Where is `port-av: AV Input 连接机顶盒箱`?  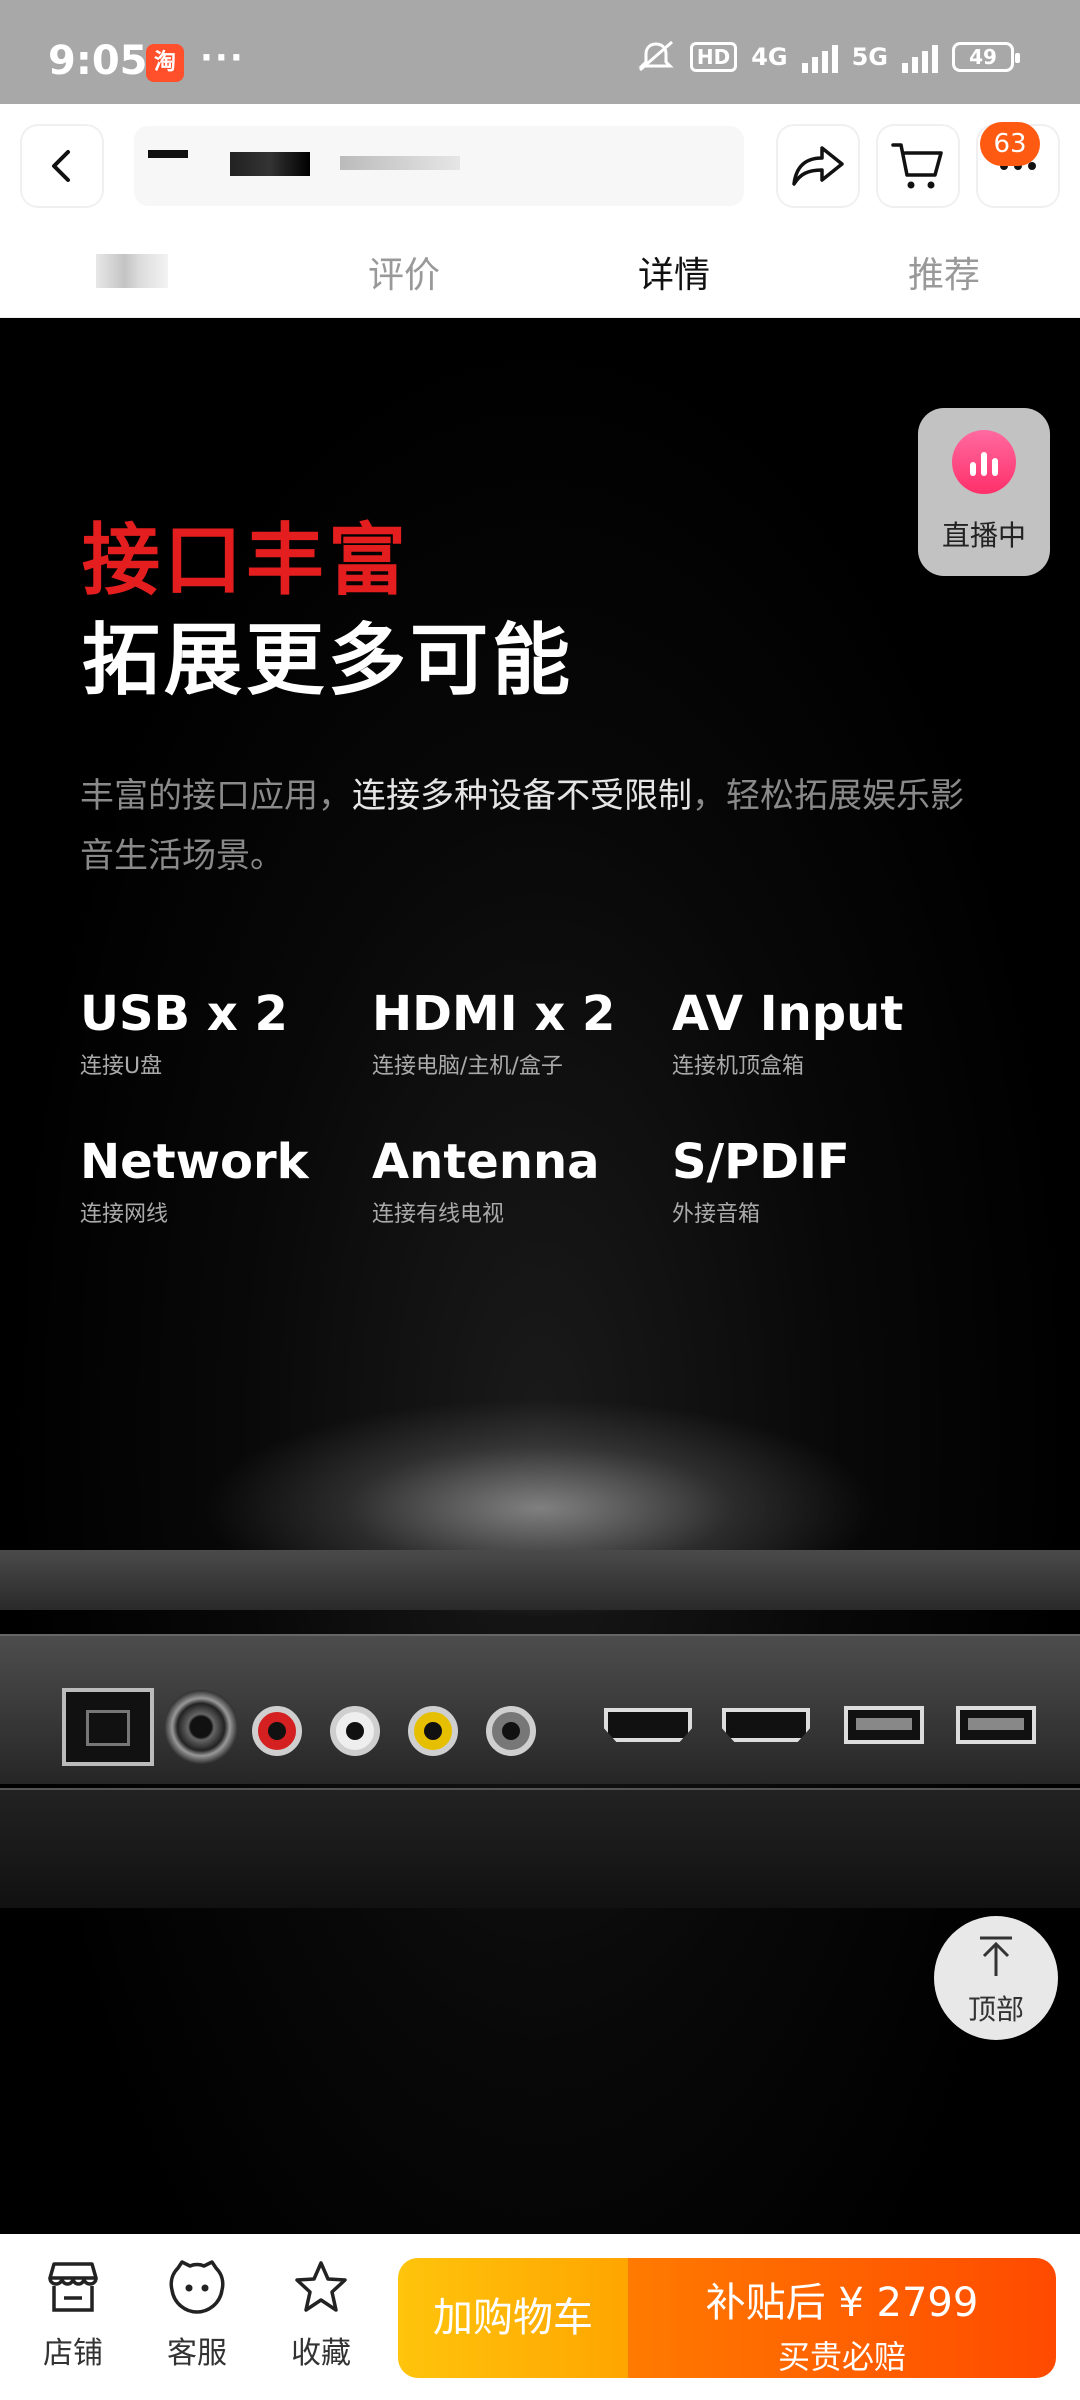 port-av: AV Input 连接机顶盒箱 is located at coordinates (787, 1033).